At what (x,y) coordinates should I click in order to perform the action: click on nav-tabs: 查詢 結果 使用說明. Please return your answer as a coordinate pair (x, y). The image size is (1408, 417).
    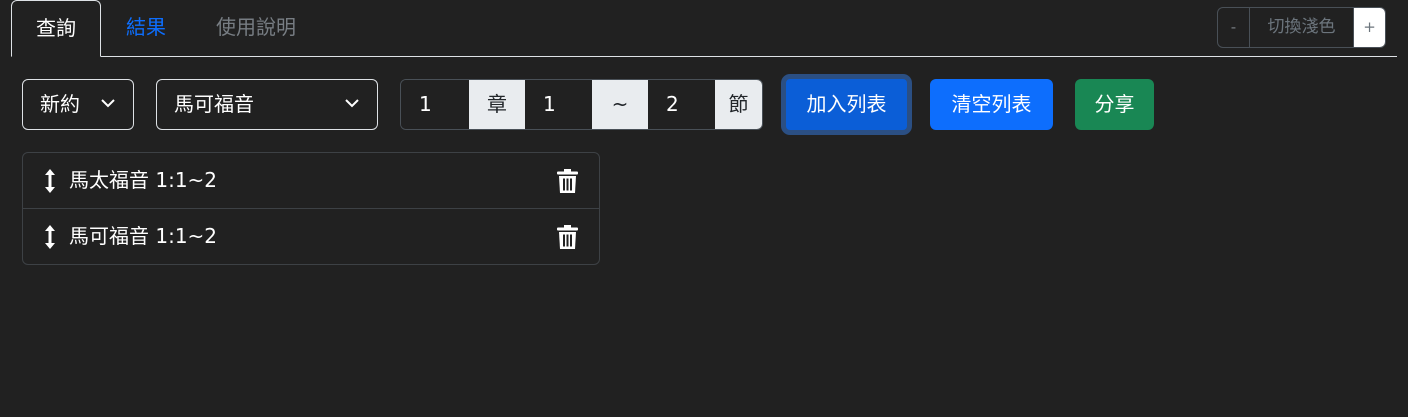
    Looking at the image, I should click on (704, 28).